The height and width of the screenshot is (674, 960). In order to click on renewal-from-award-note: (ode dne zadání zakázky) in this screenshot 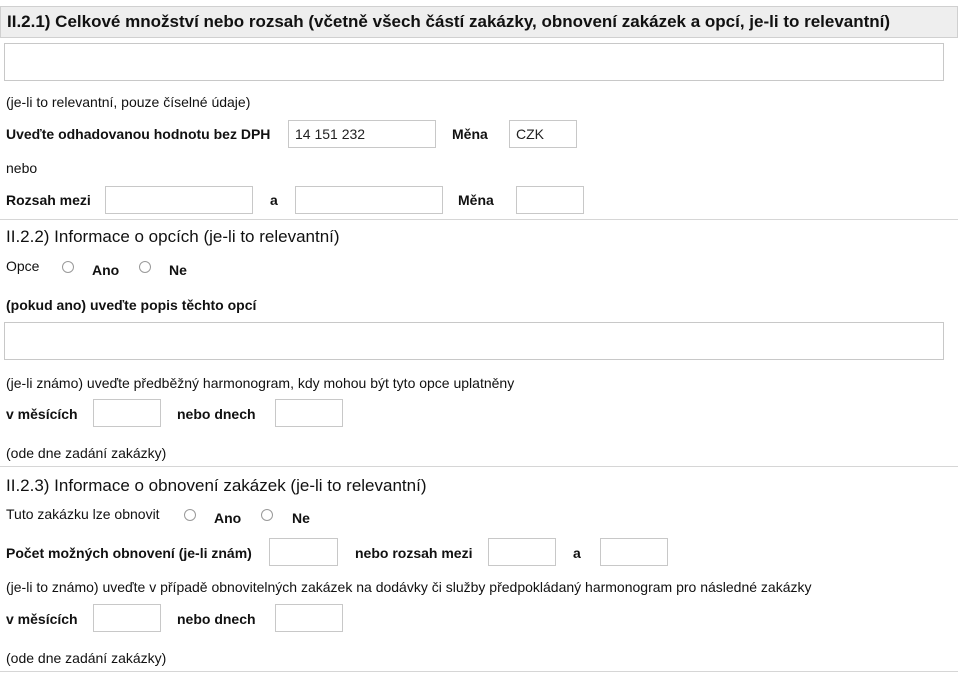, I will do `click(86, 658)`.